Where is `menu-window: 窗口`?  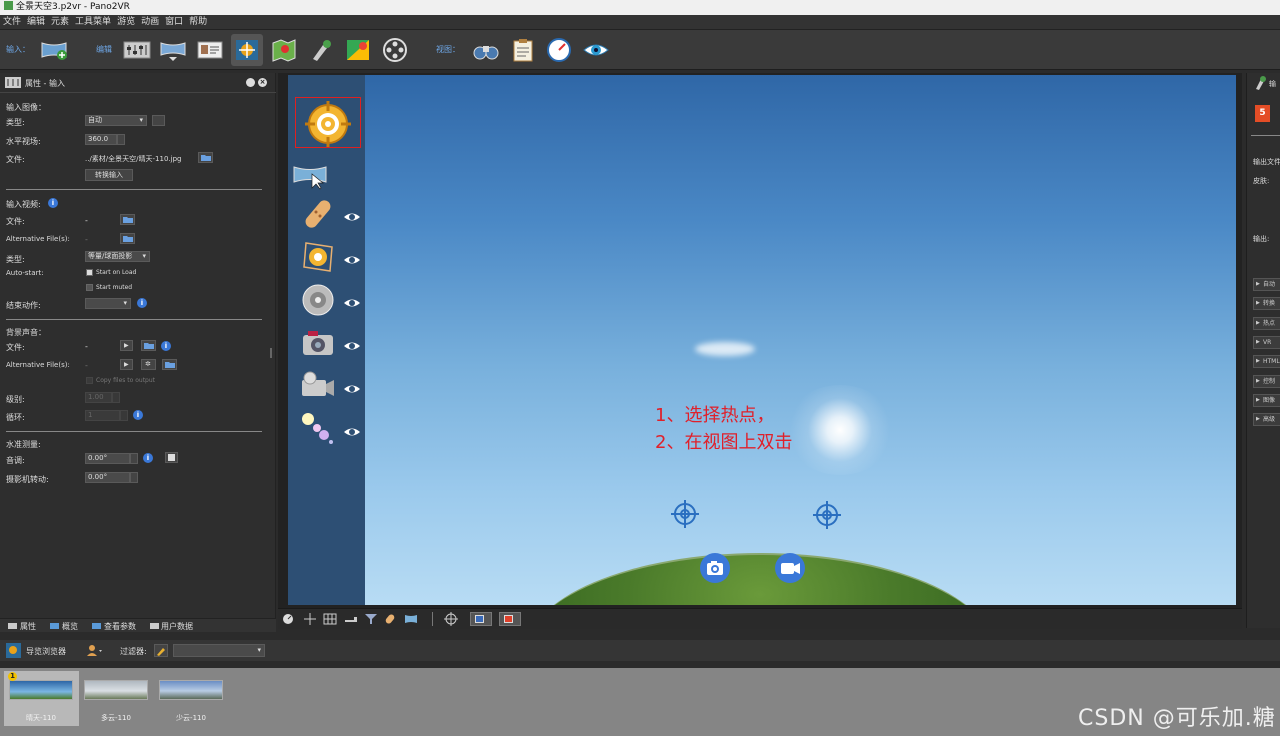 menu-window: 窗口 is located at coordinates (174, 22).